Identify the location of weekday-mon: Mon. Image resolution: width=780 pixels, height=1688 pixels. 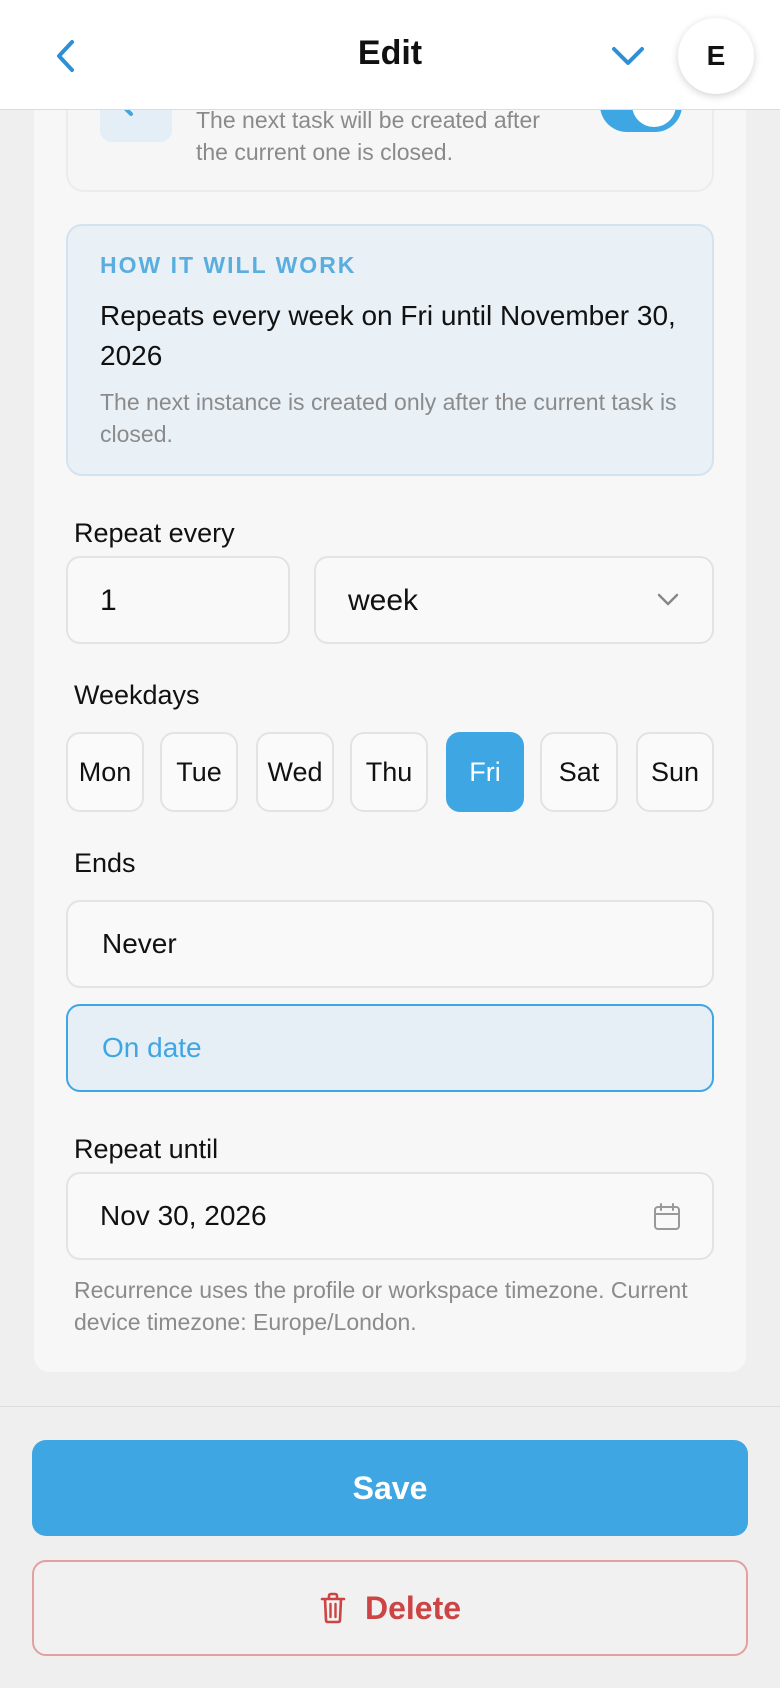
(105, 772).